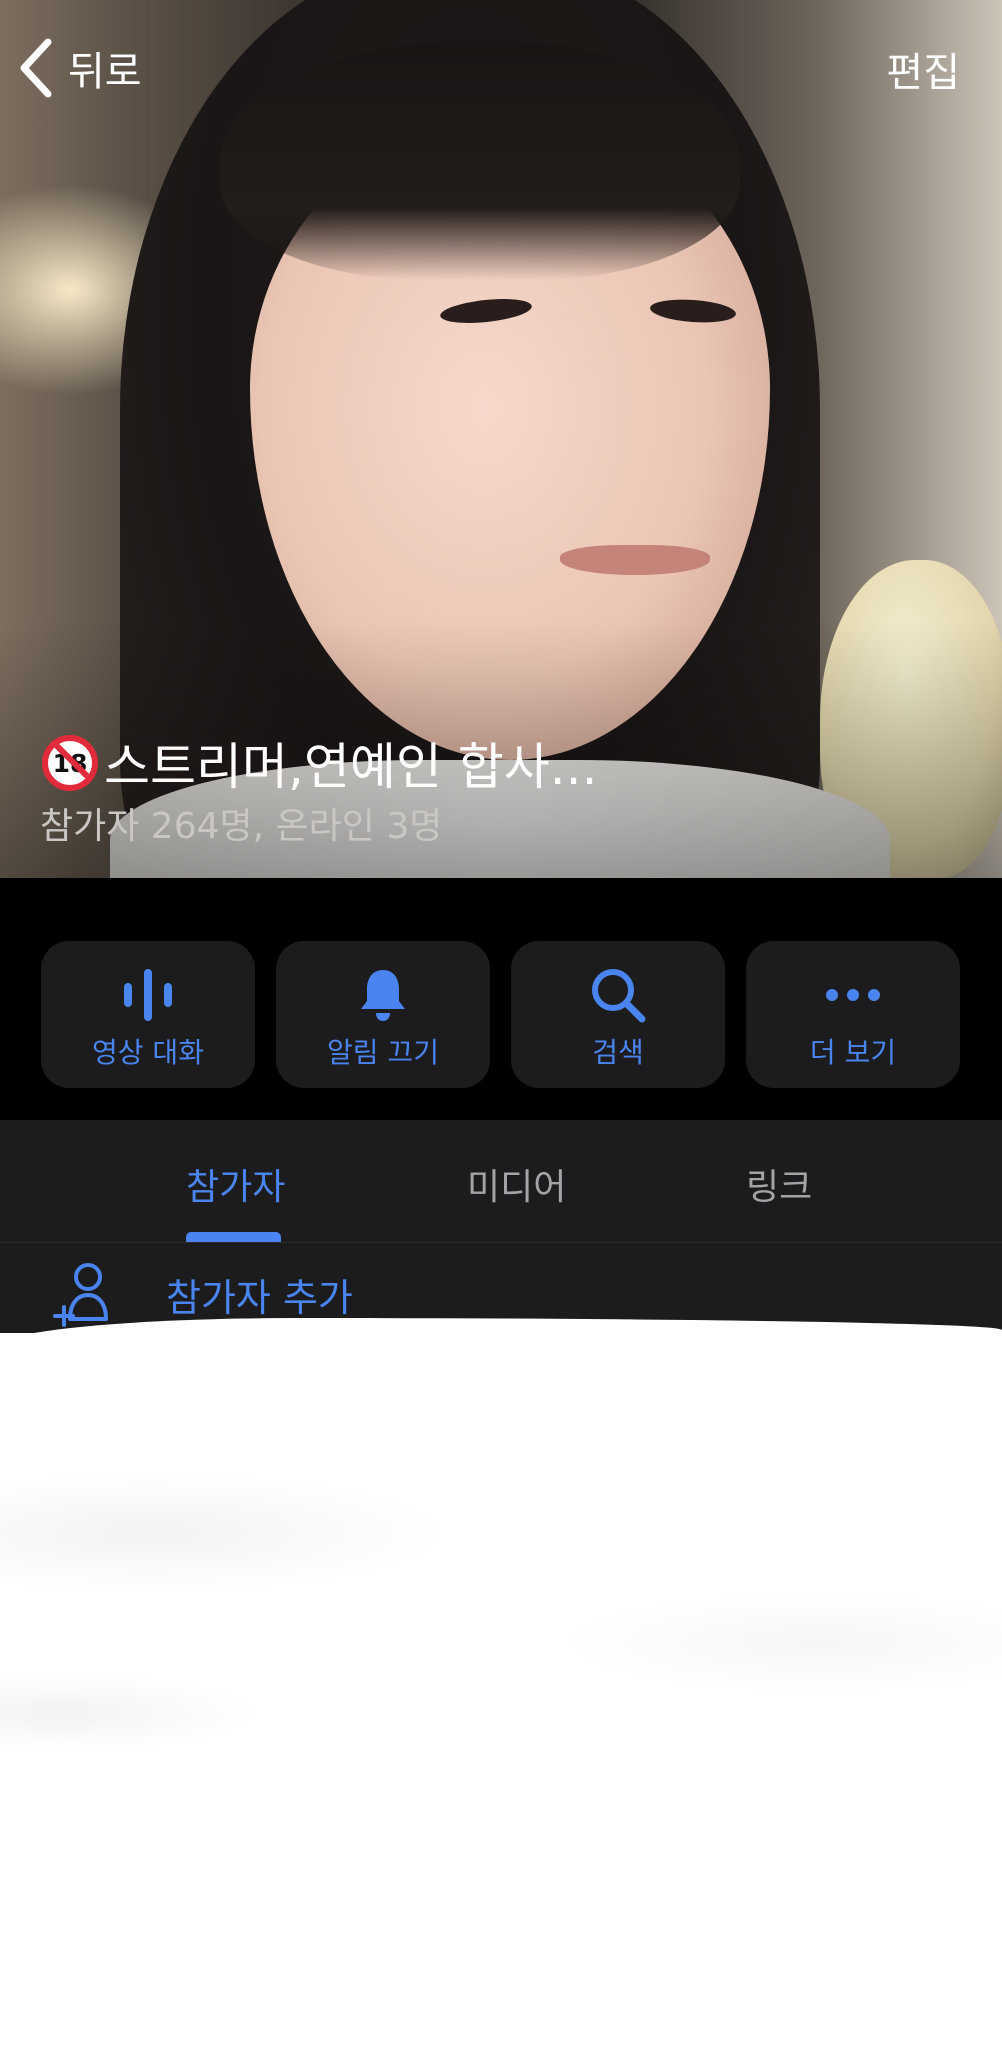 Image resolution: width=1002 pixels, height=2048 pixels. What do you see at coordinates (853, 995) in the screenshot?
I see `ellipsis-icon` at bounding box center [853, 995].